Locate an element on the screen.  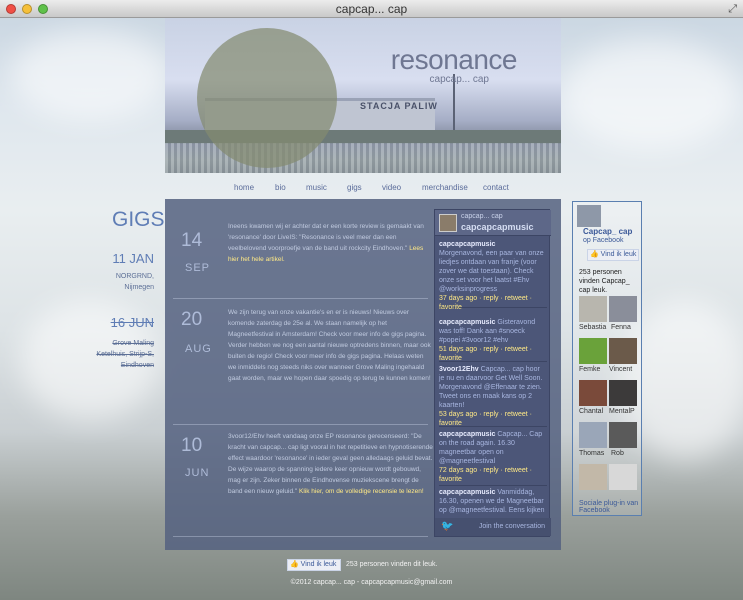
header-banner: STACJA PALIW resonance capcap... cap is located at coordinates (363, 95).